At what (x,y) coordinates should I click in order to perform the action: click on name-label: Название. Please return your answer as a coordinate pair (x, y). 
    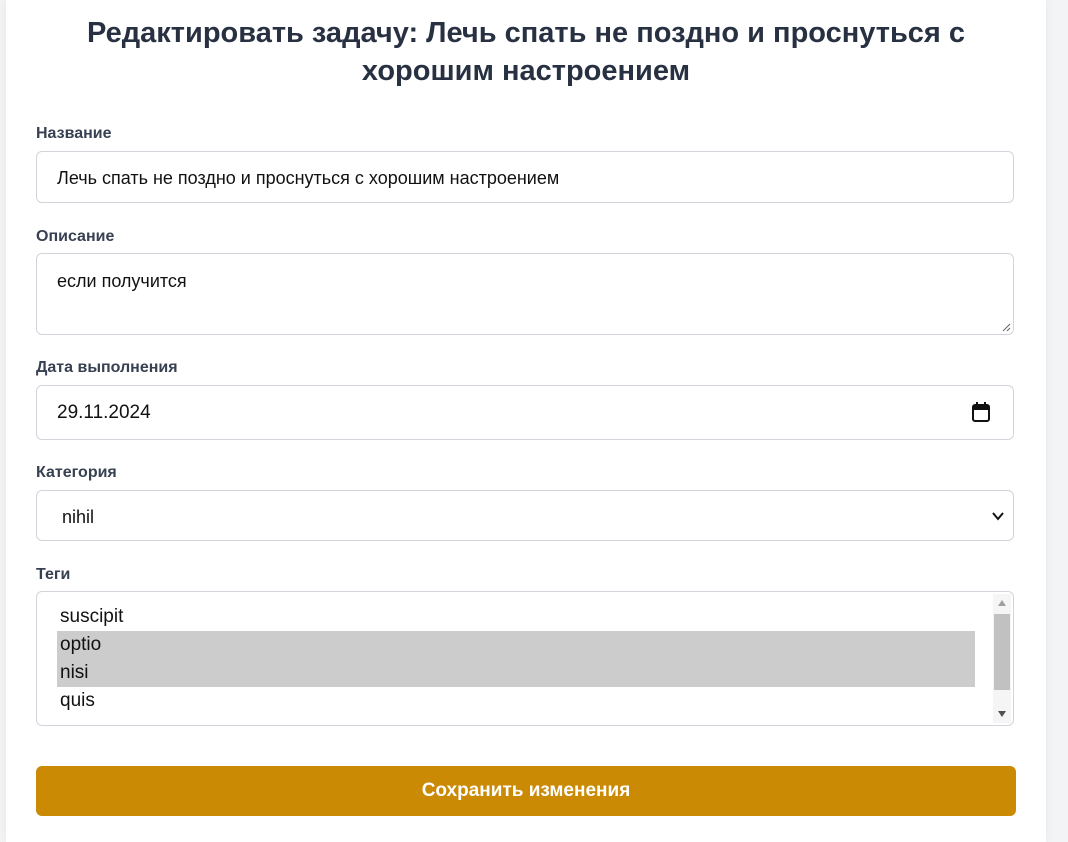
    Looking at the image, I should click on (74, 133).